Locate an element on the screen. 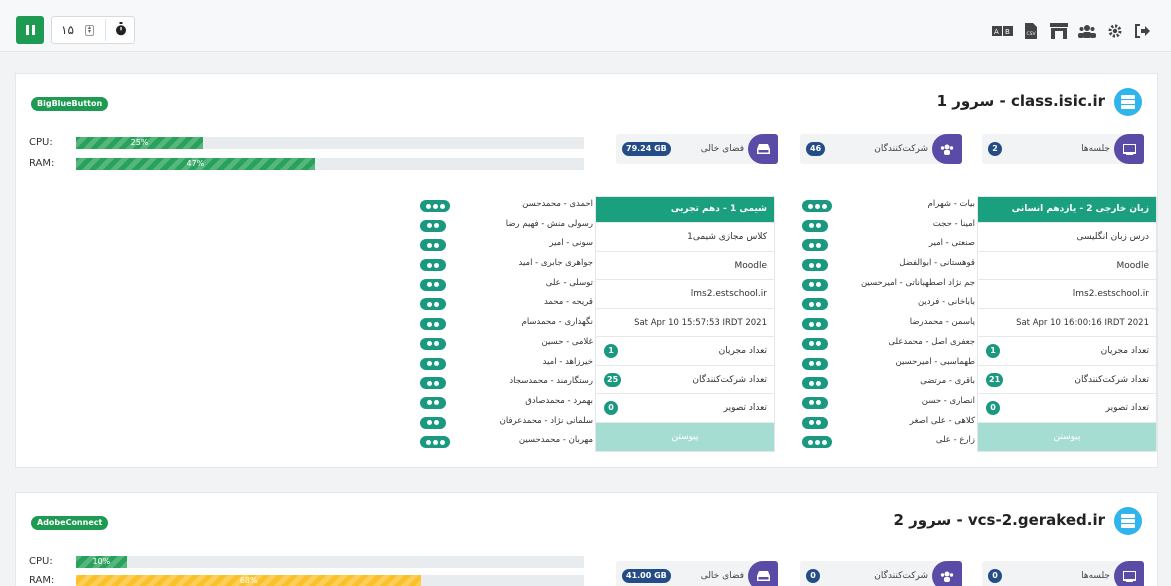  moderators-label: تعداد مجریان is located at coordinates (1124, 351).